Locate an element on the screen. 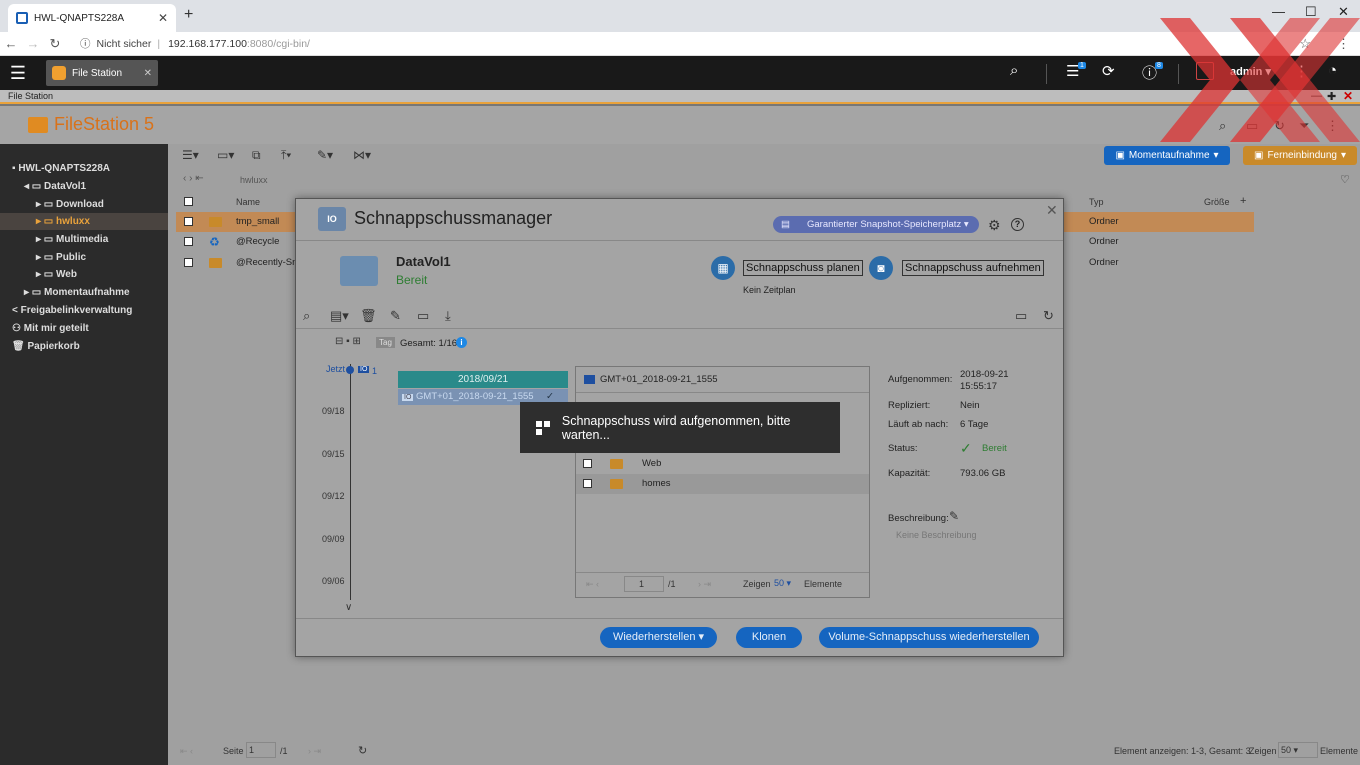 This screenshot has height=765, width=1360. sidebar-item-download: ▸ ▭ Download is located at coordinates (70, 204).